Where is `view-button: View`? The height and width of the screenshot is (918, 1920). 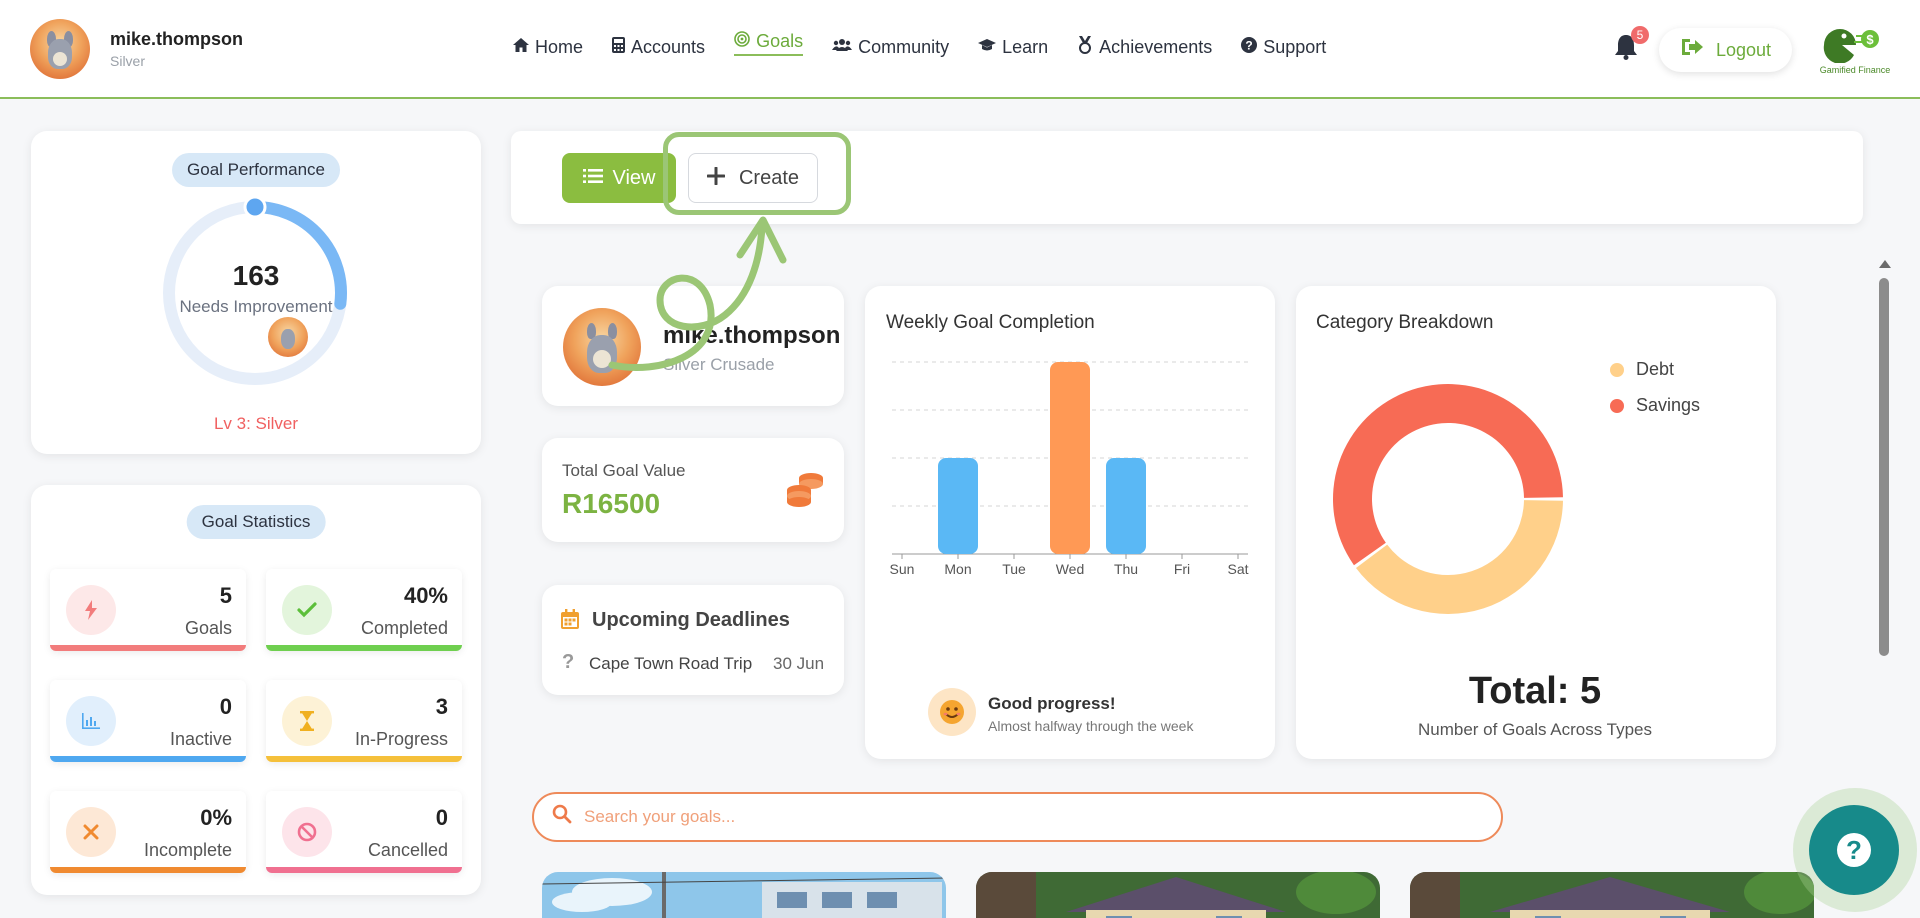
view-button: View is located at coordinates (619, 178).